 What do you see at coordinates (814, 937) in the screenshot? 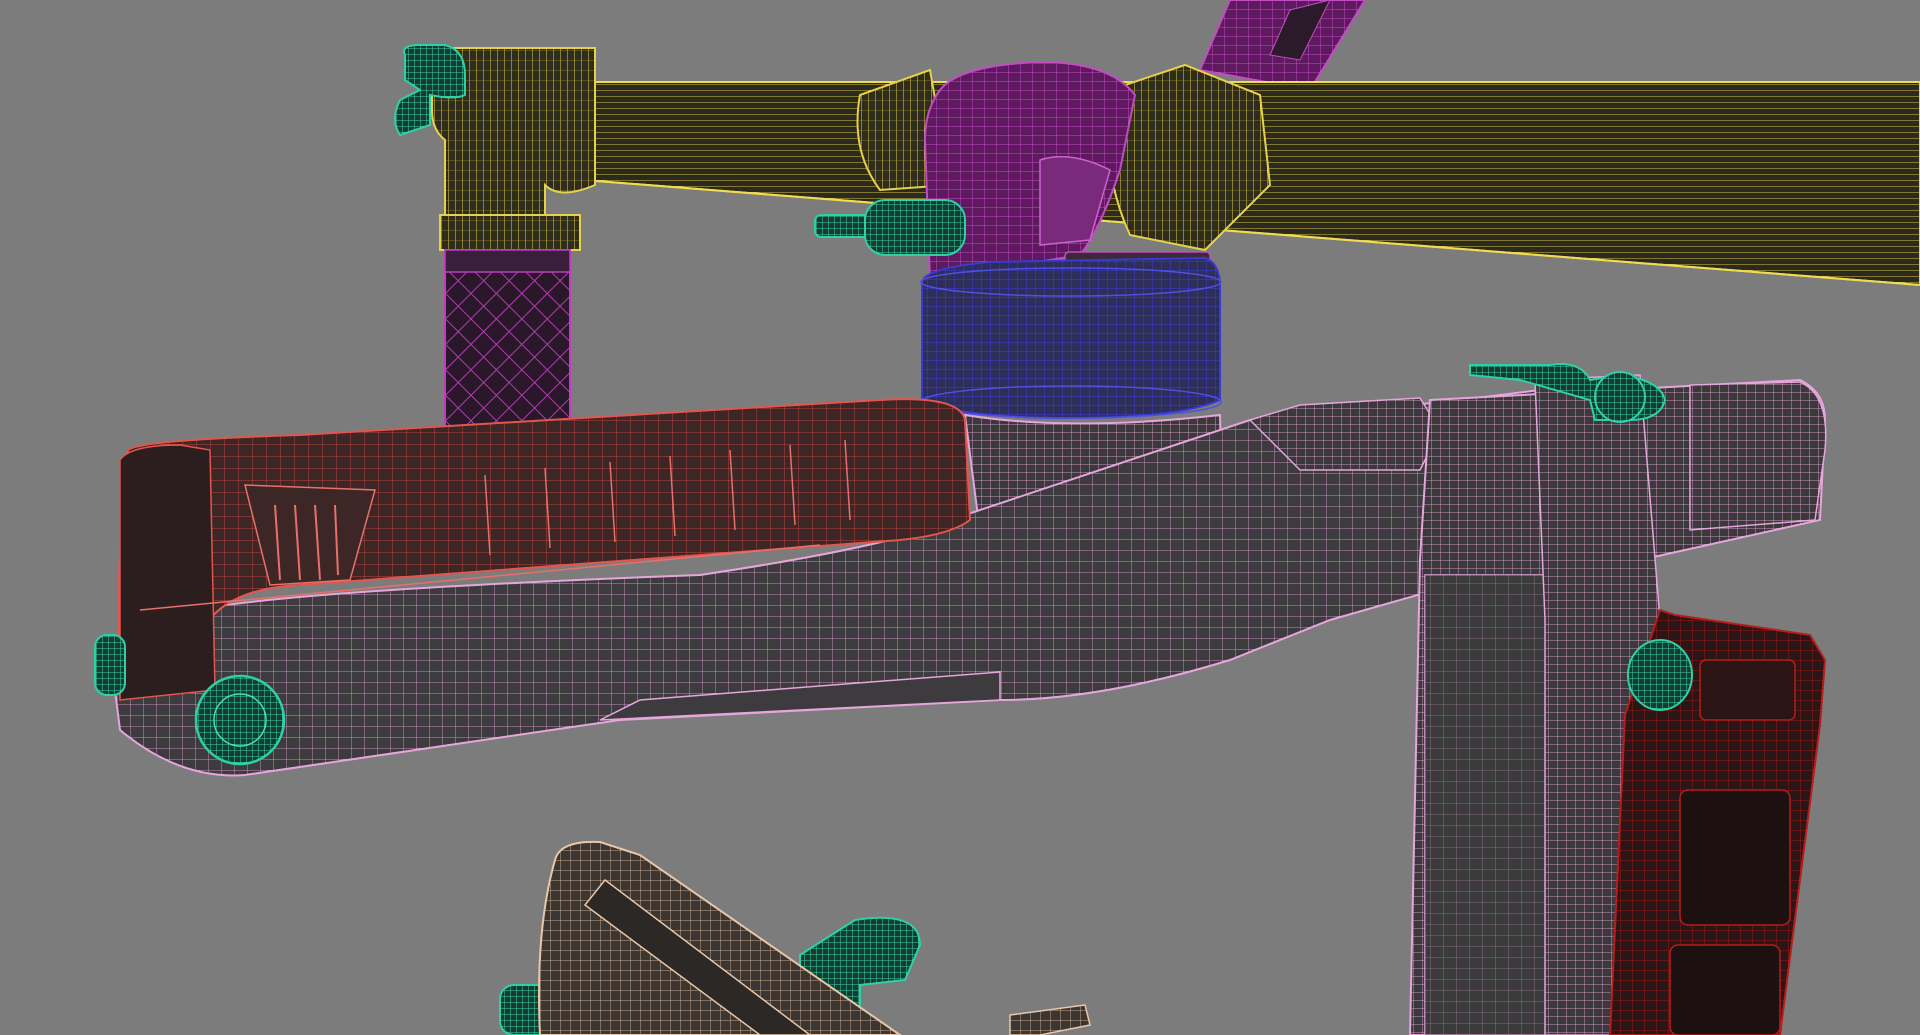
I see `lower-clamp` at bounding box center [814, 937].